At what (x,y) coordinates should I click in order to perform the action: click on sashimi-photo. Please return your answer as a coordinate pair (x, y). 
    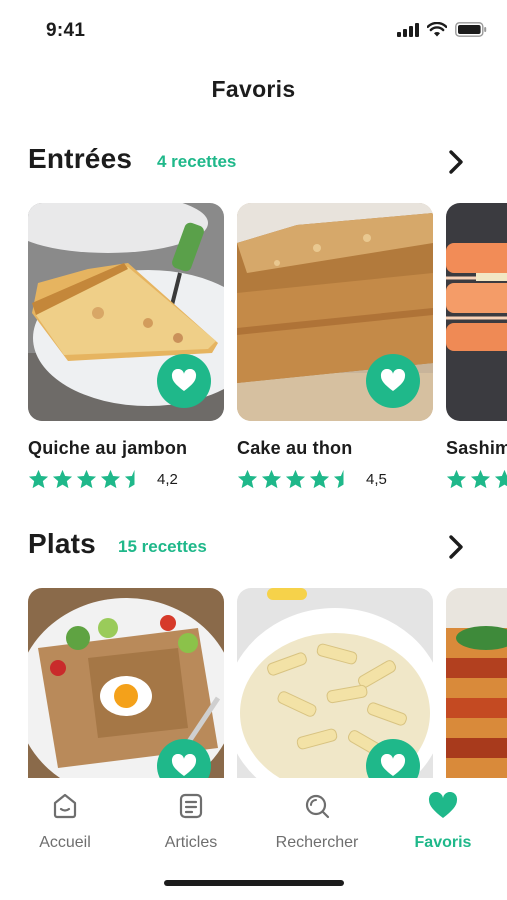
    Looking at the image, I should click on (476, 312).